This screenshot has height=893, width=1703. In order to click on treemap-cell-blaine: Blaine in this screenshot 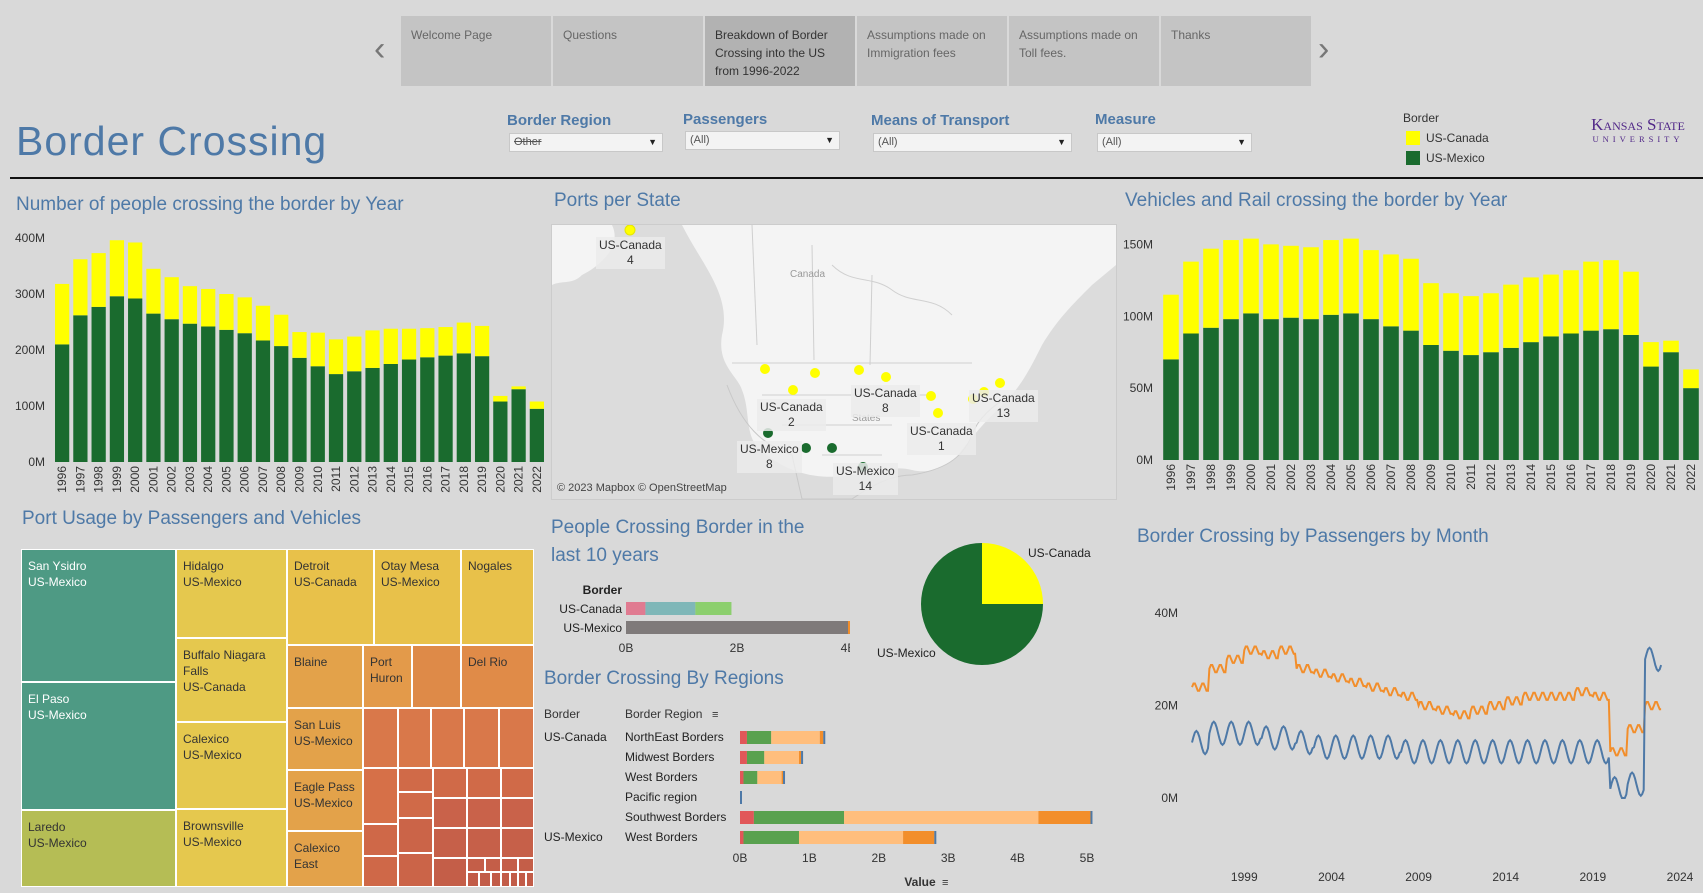, I will do `click(325, 676)`.